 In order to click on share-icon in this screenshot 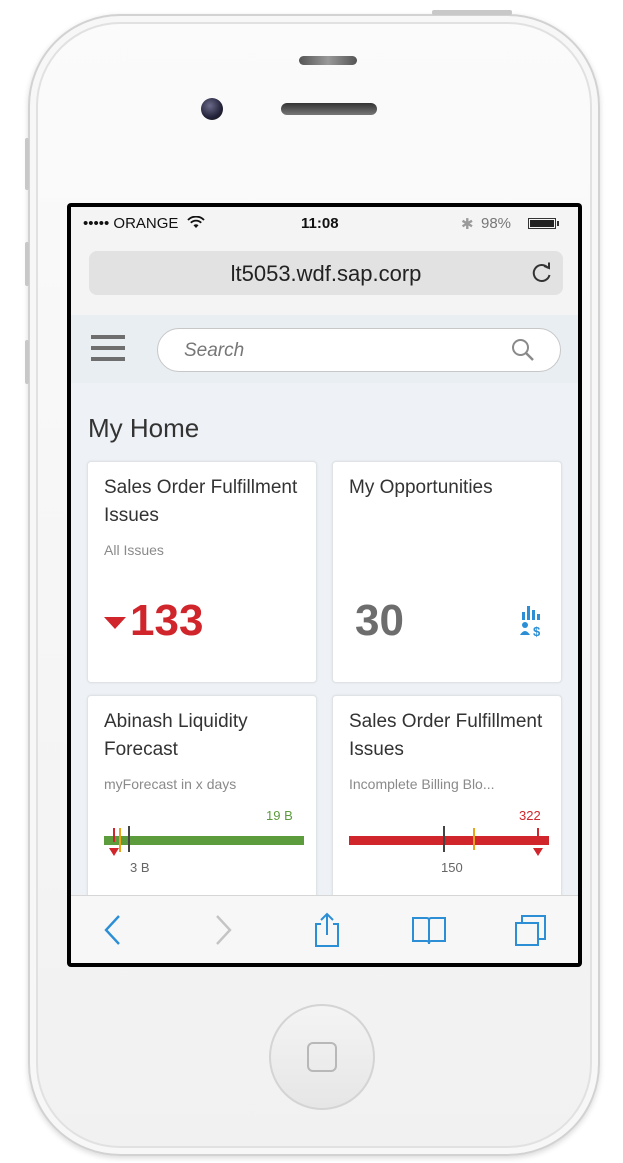, I will do `click(327, 930)`.